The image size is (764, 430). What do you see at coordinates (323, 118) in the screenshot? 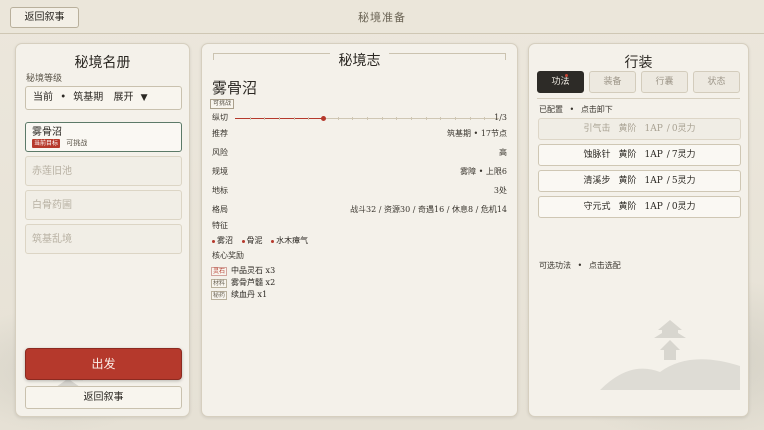
I see `progress-marker` at bounding box center [323, 118].